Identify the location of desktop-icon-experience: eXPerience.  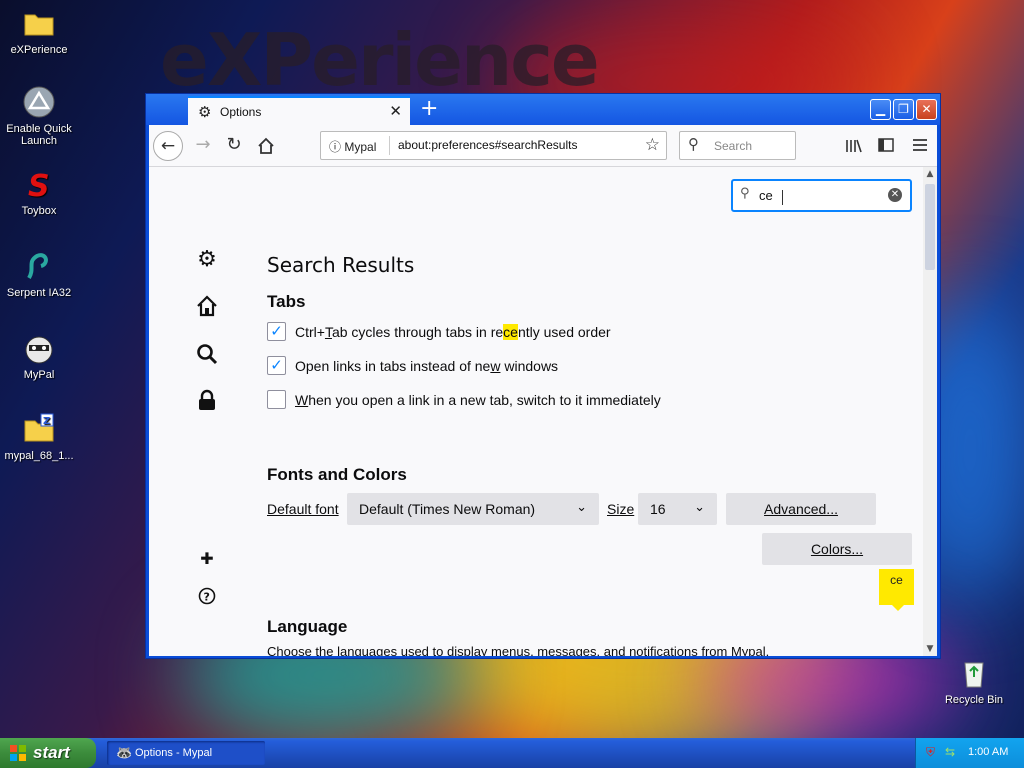
(39, 30).